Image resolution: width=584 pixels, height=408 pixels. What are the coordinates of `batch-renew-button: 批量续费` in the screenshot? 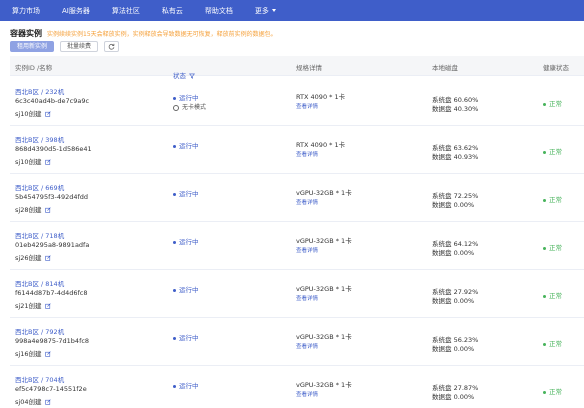 It's located at (79, 46).